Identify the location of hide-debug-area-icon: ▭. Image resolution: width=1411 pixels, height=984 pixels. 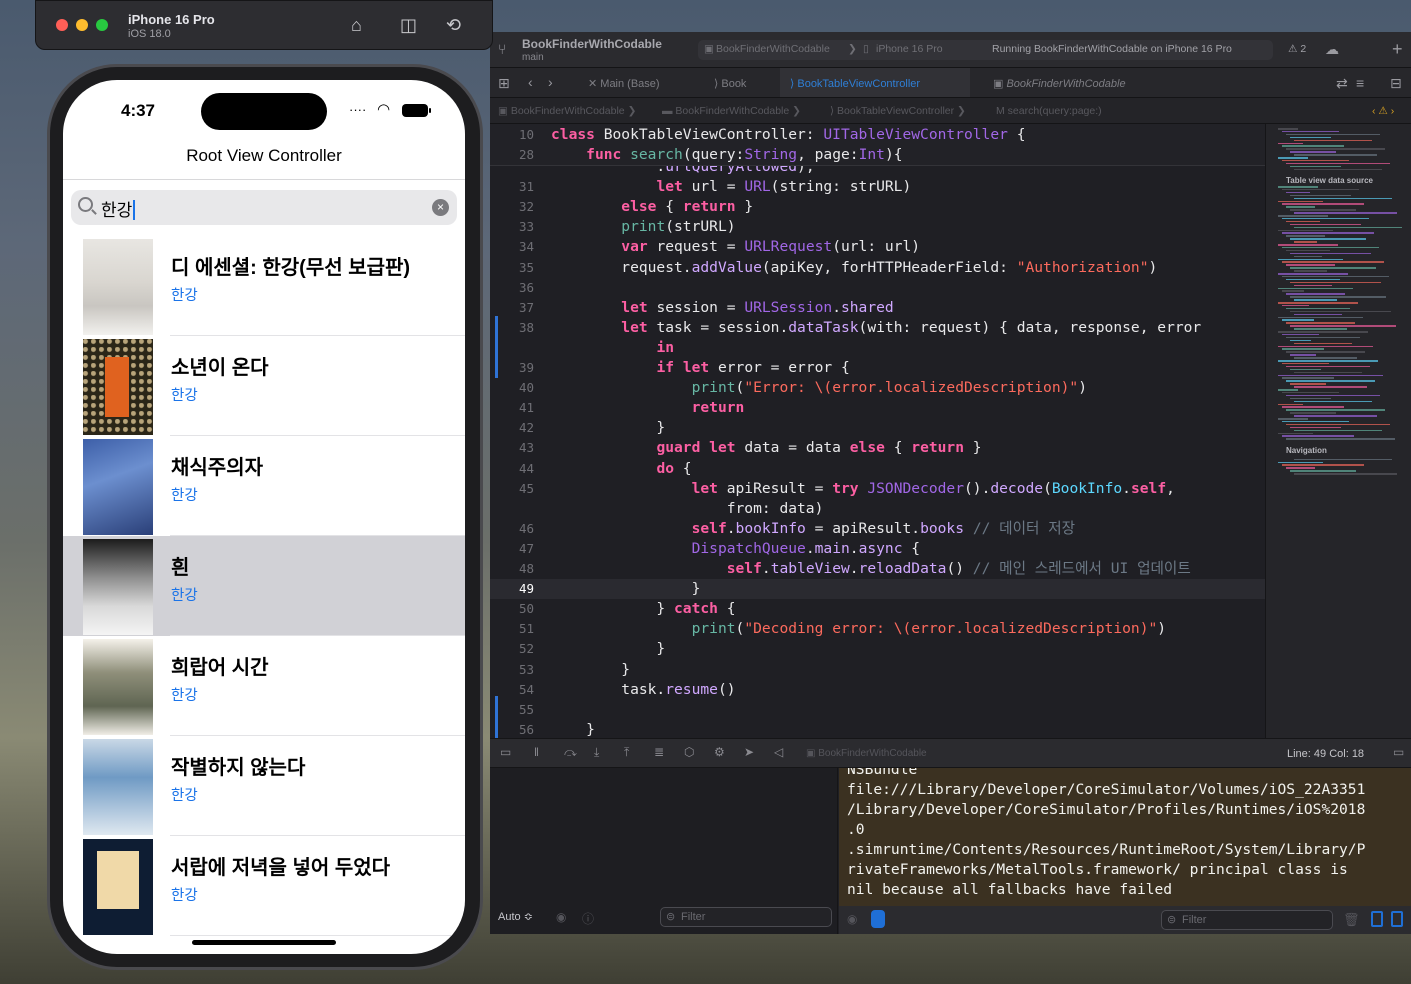
(505, 752).